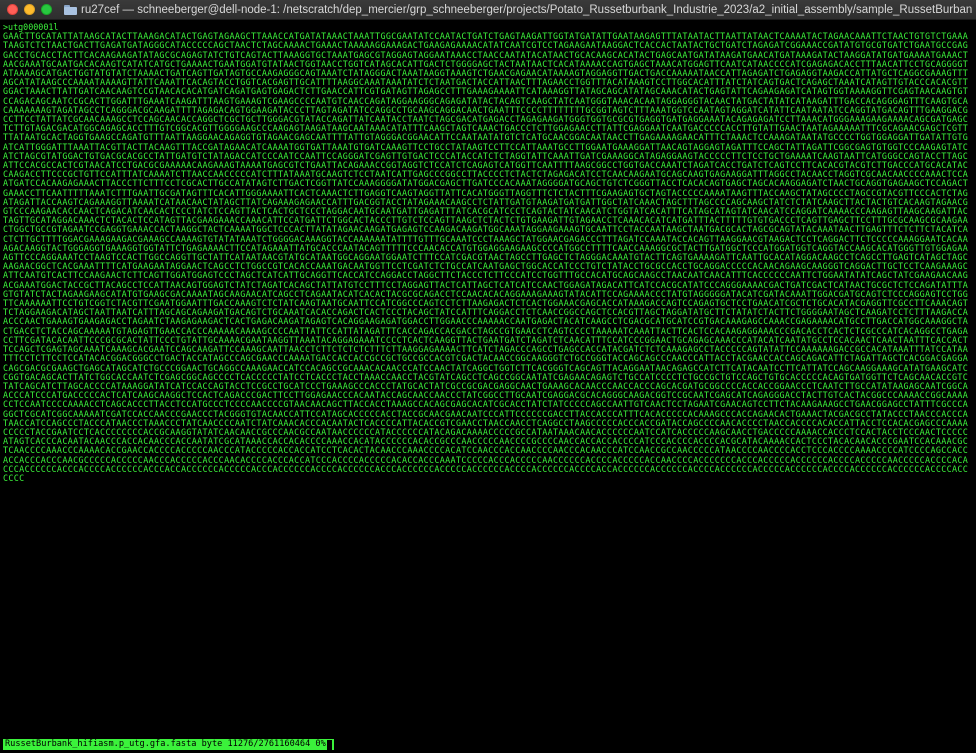 The image size is (976, 753). What do you see at coordinates (46, 9) in the screenshot?
I see `zoom-window-button` at bounding box center [46, 9].